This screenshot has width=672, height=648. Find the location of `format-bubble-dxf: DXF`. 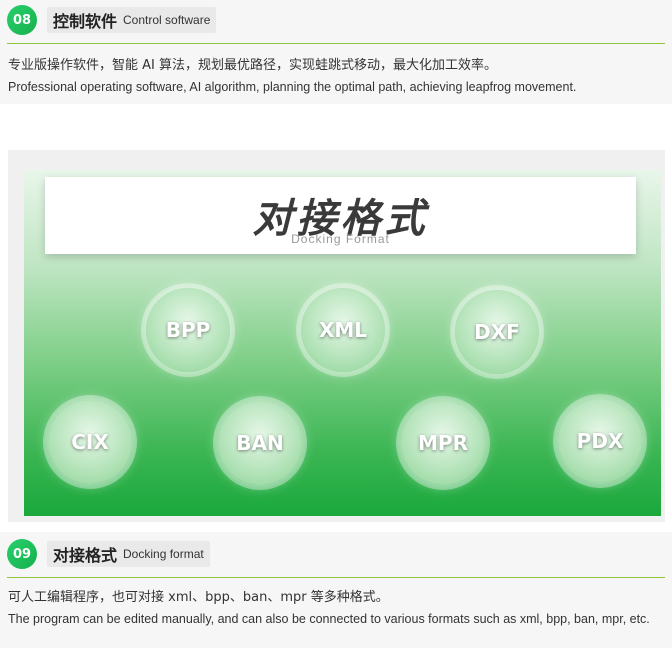

format-bubble-dxf: DXF is located at coordinates (497, 332).